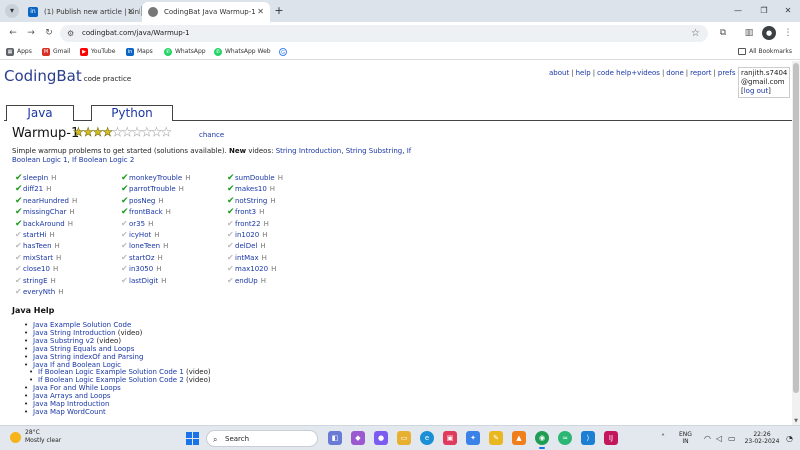 Image resolution: width=800 pixels, height=450 pixels. What do you see at coordinates (132, 113) in the screenshot?
I see `tab-python: Python` at bounding box center [132, 113].